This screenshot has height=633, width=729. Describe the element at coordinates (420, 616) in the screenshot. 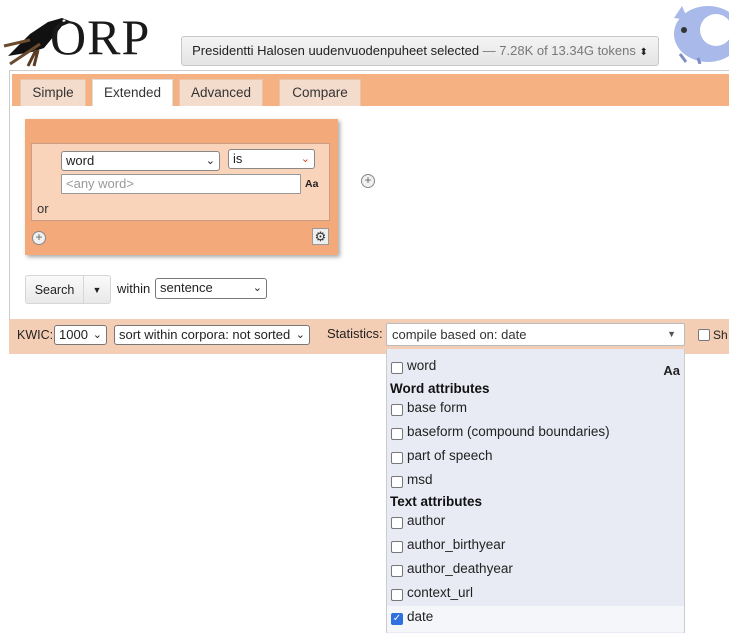

I see `option-label: date` at that location.